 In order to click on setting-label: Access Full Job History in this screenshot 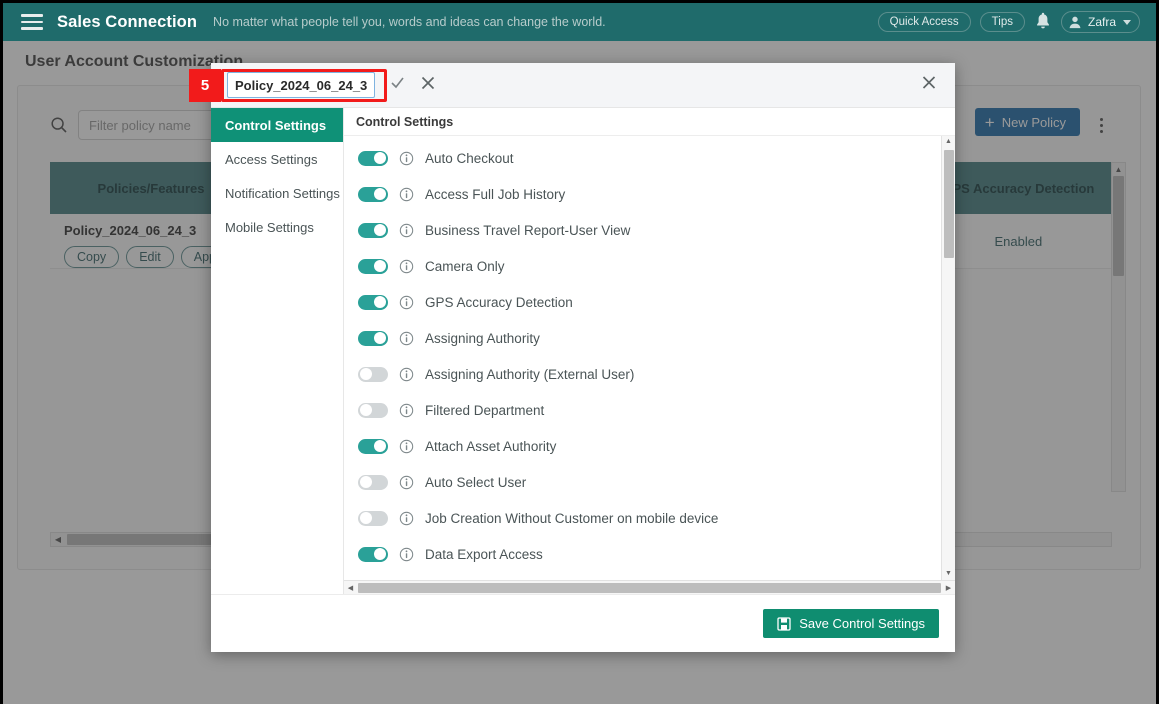, I will do `click(495, 194)`.